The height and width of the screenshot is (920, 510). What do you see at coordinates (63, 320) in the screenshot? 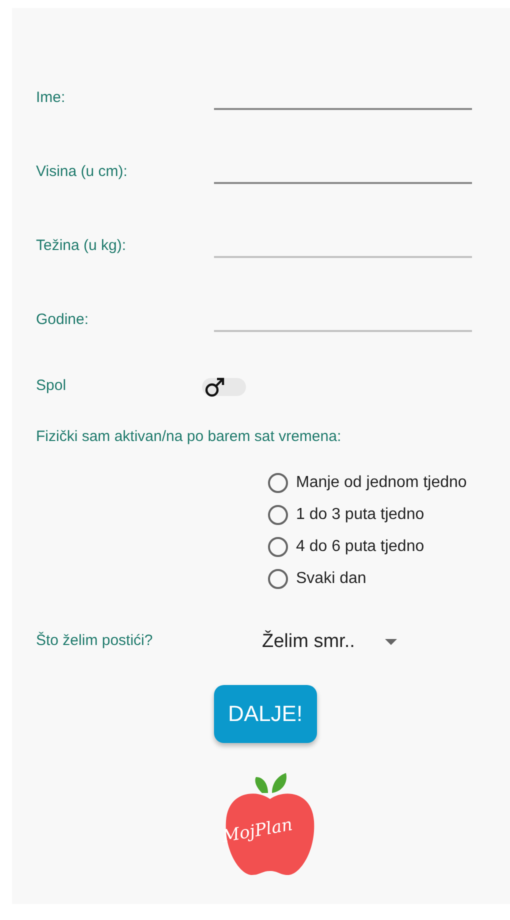
I see `field-label: Godine:` at bounding box center [63, 320].